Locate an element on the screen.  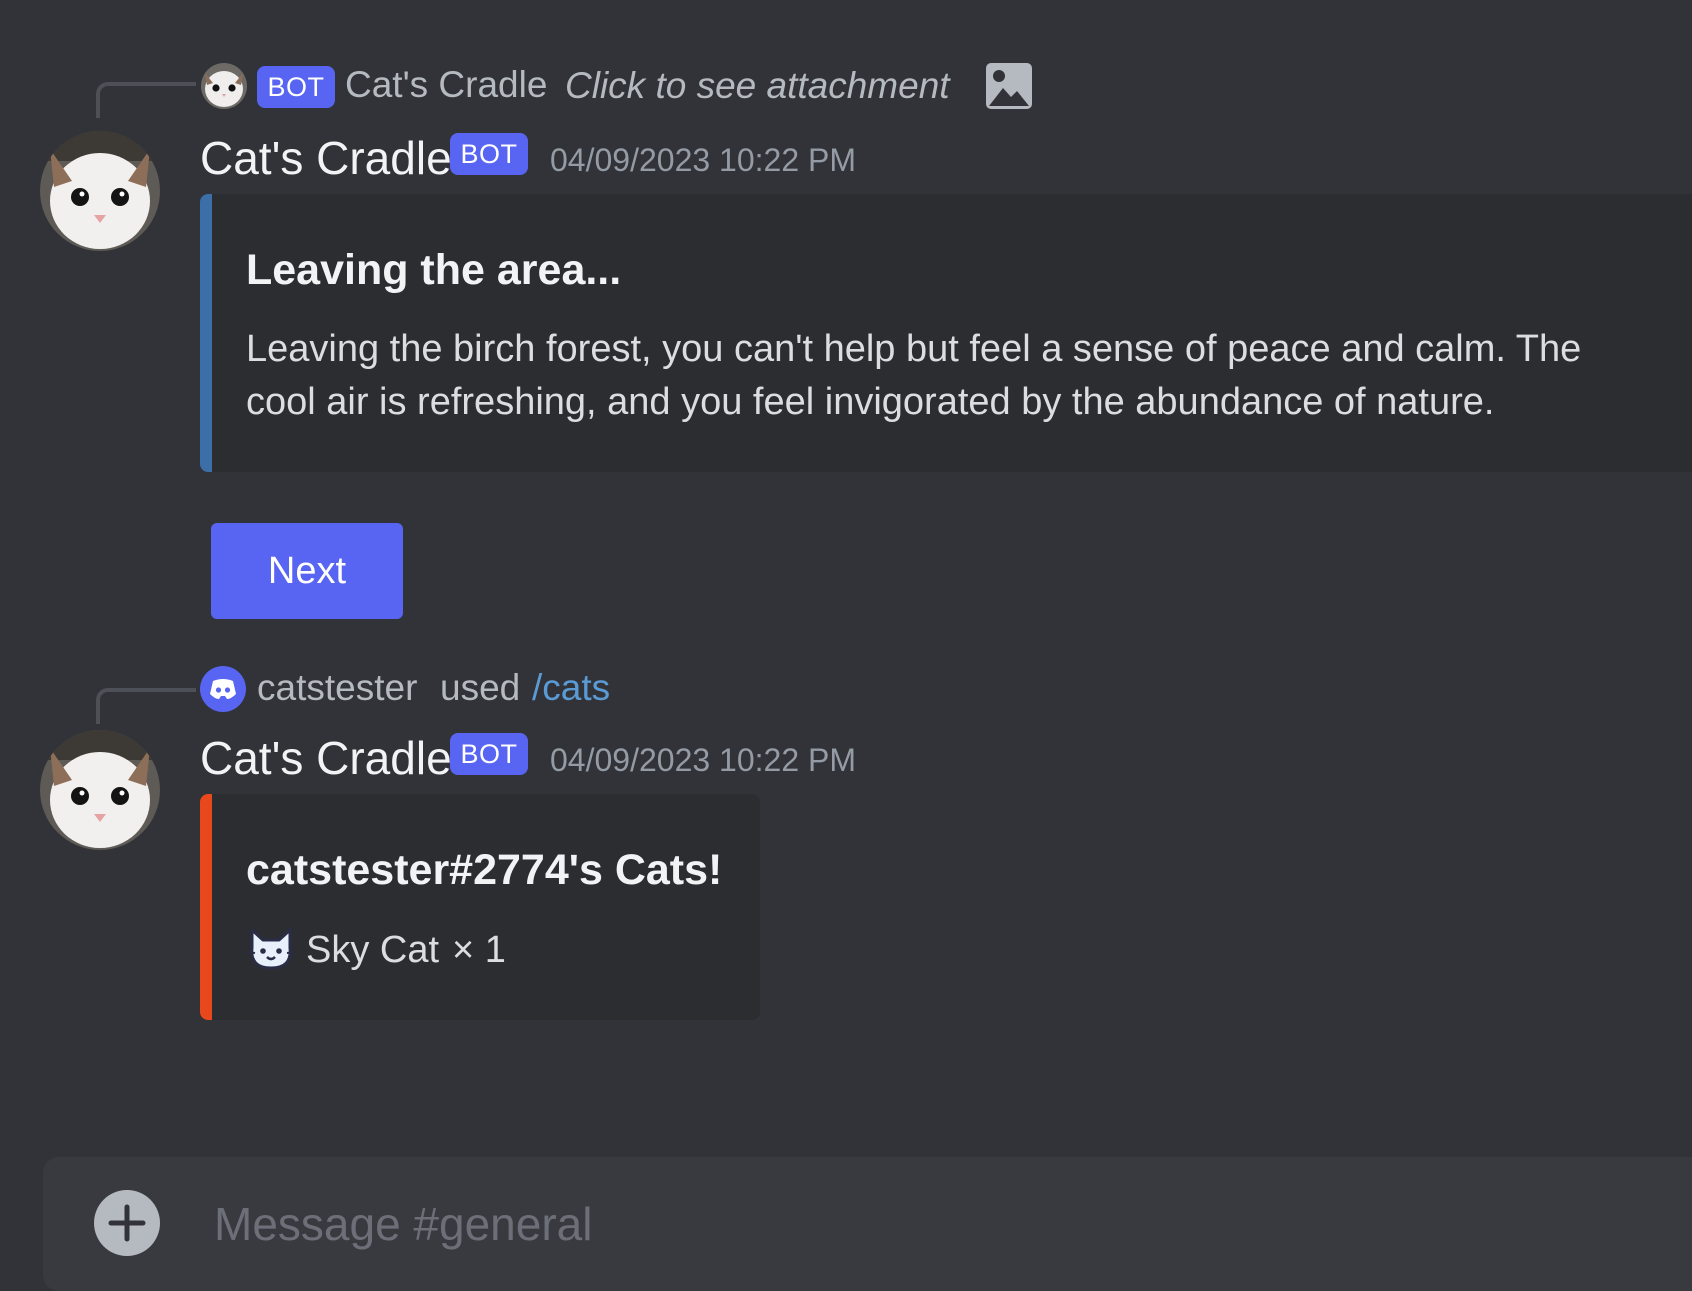
reply-spine is located at coordinates (146, 100).